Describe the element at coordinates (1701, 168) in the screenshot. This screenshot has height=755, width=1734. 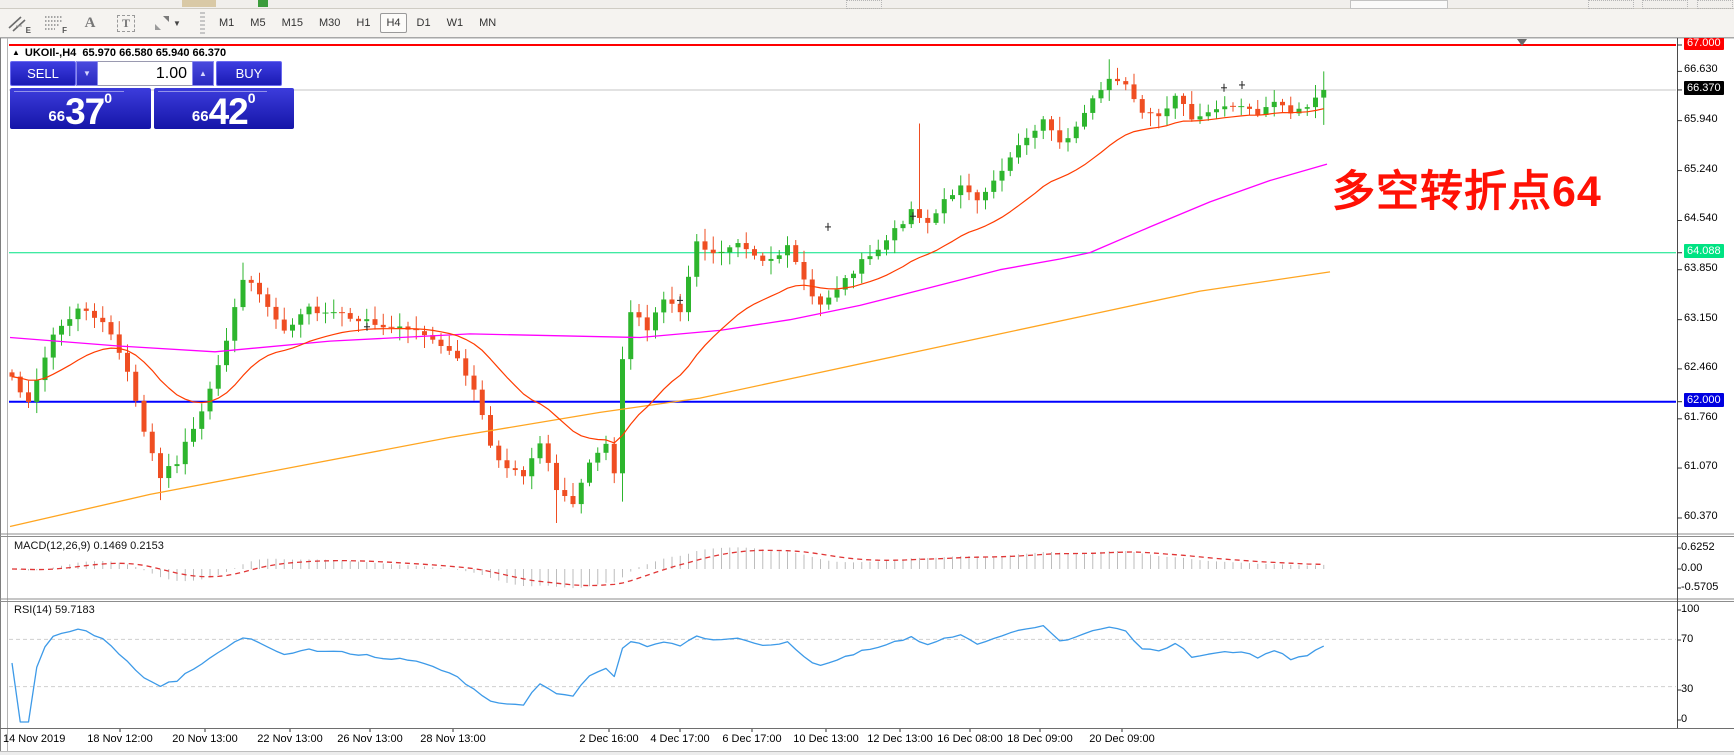
I see `price-axis-label: 65.240` at that location.